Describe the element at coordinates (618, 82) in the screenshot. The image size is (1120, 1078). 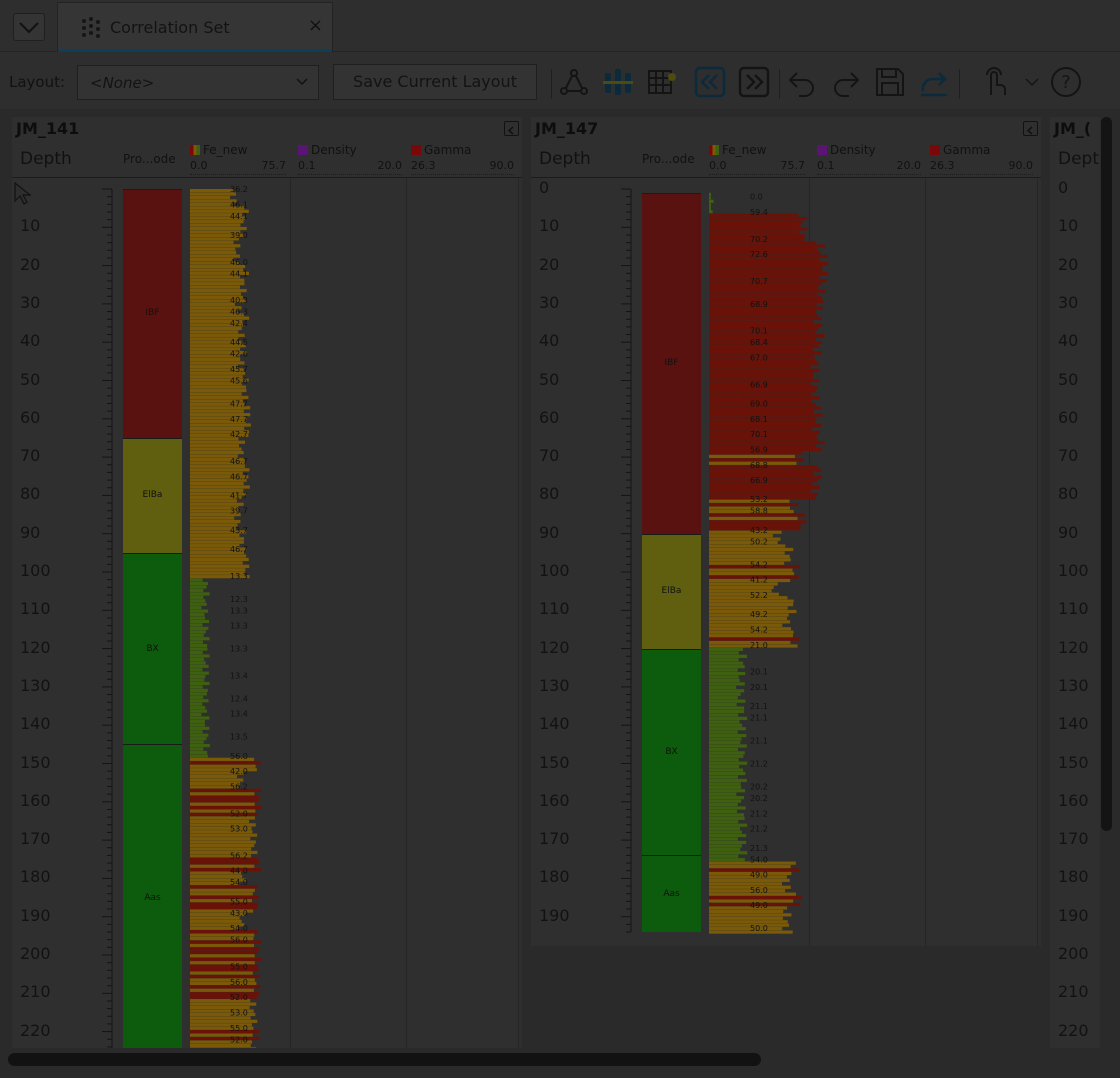
I see `align-wells-icon` at that location.